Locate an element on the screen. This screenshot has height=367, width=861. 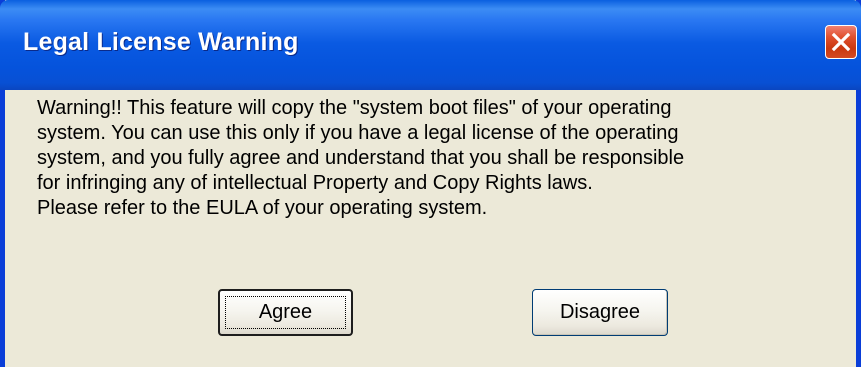
disagree-button: Disagree is located at coordinates (600, 312).